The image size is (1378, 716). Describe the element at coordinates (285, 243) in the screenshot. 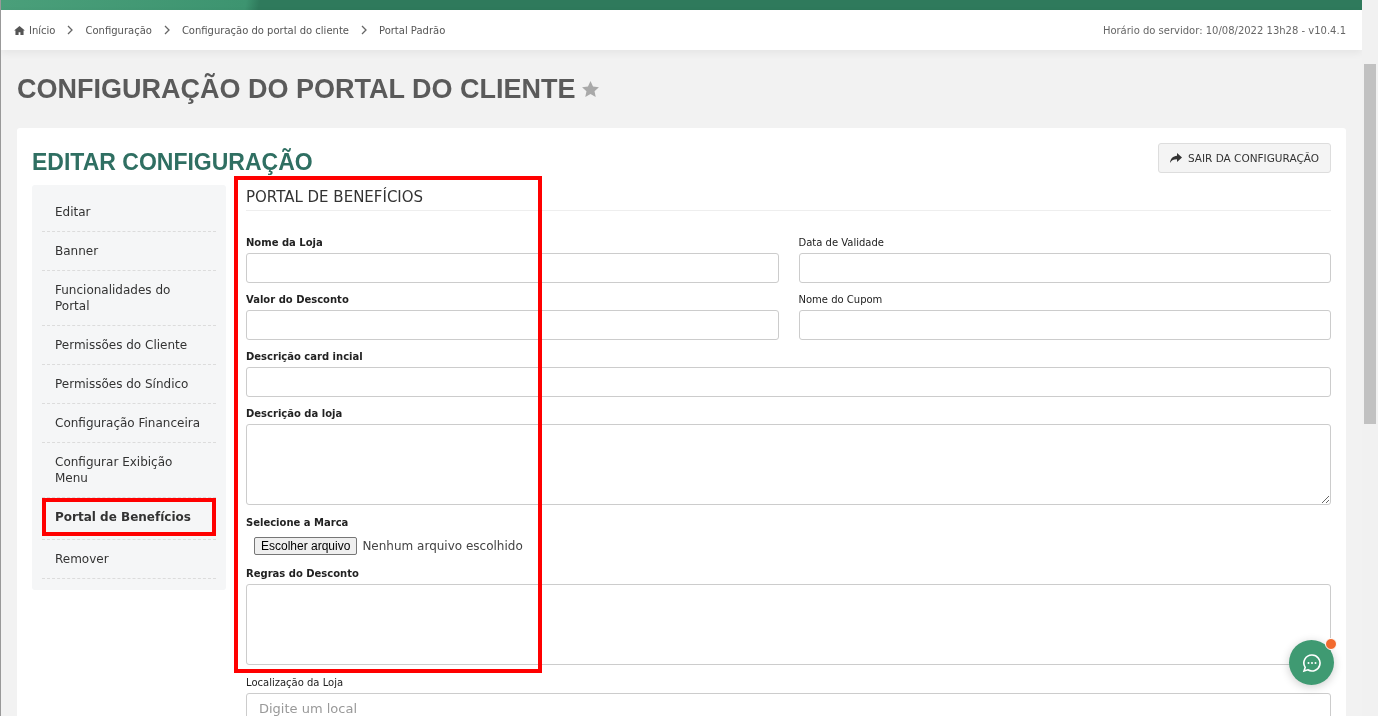

I see `field-label: Nome da Loja` at that location.